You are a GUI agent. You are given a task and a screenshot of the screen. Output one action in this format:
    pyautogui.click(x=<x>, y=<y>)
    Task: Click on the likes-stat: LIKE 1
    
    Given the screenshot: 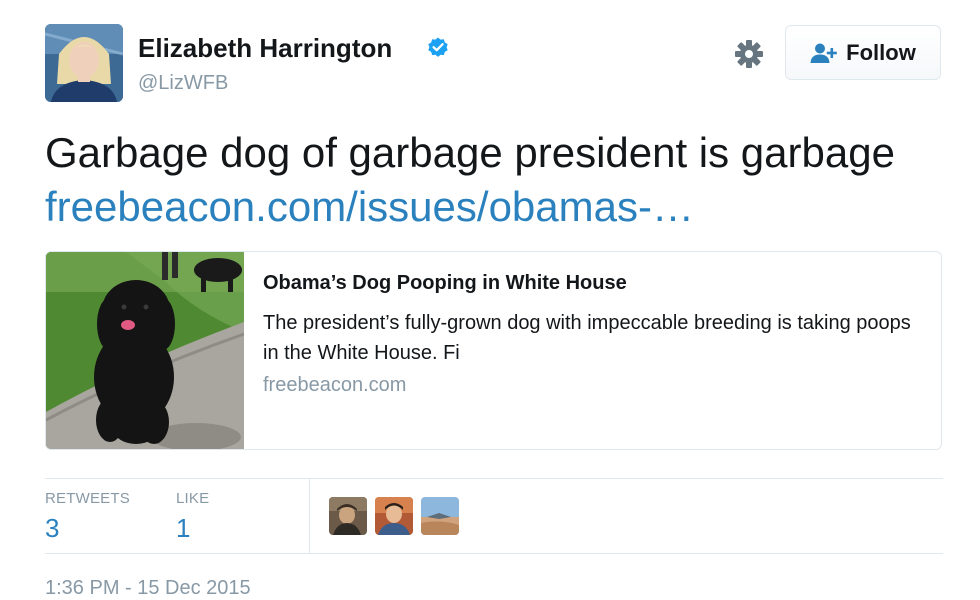 What is the action you would take?
    pyautogui.click(x=192, y=517)
    